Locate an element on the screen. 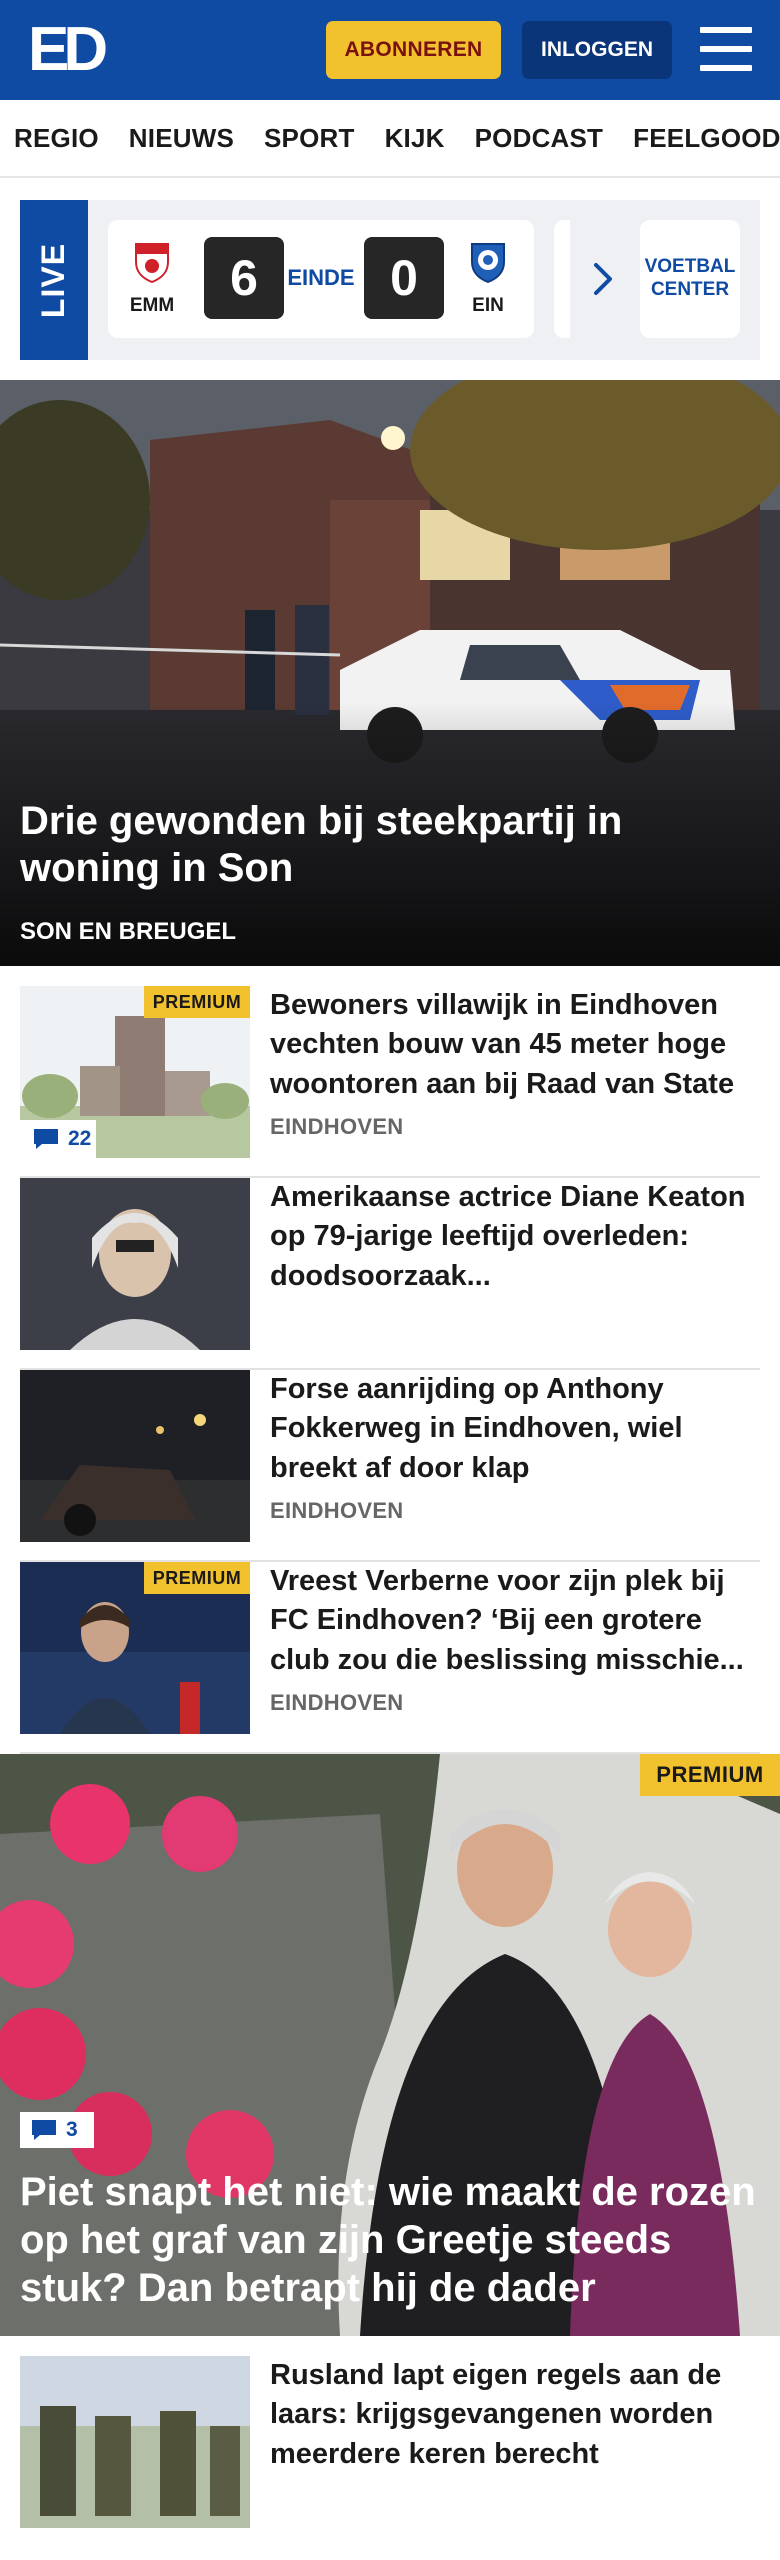 Image resolution: width=780 pixels, height=2560 pixels. ed-logo: ED is located at coordinates (73, 49).